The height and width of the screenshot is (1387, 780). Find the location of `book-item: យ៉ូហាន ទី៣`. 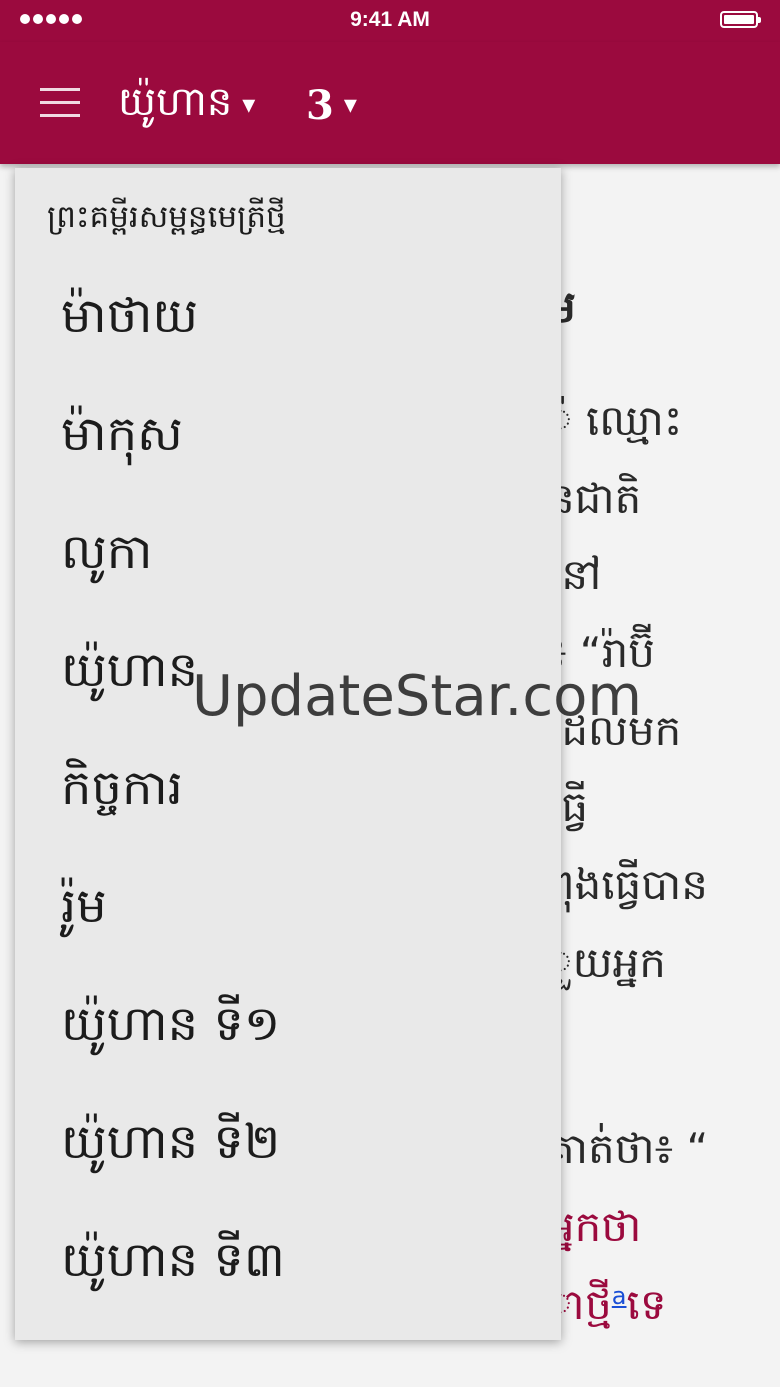

book-item: យ៉ូហាន ទី៣ is located at coordinates (173, 1265).